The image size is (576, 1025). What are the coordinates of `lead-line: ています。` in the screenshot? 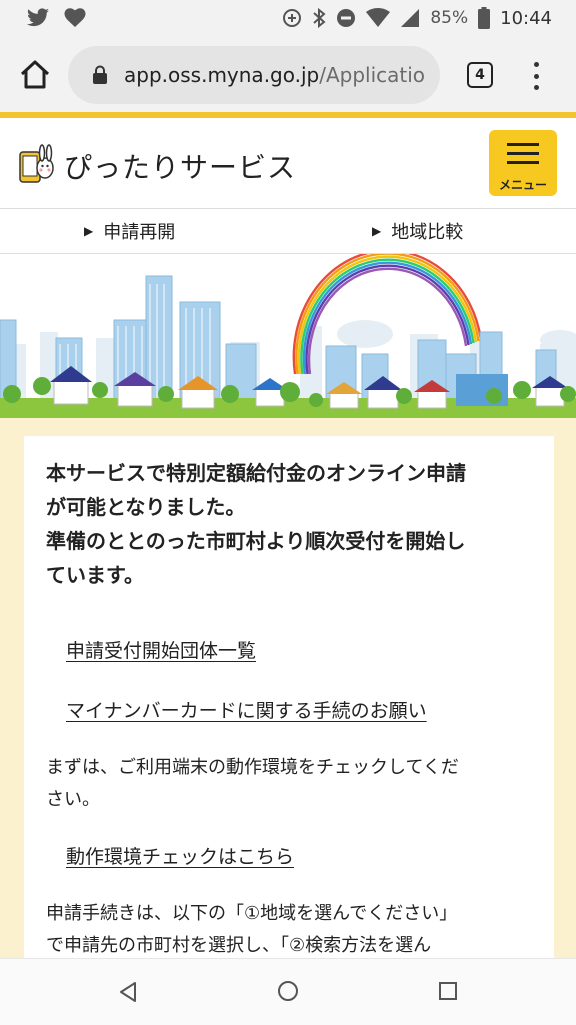 It's located at (95, 575).